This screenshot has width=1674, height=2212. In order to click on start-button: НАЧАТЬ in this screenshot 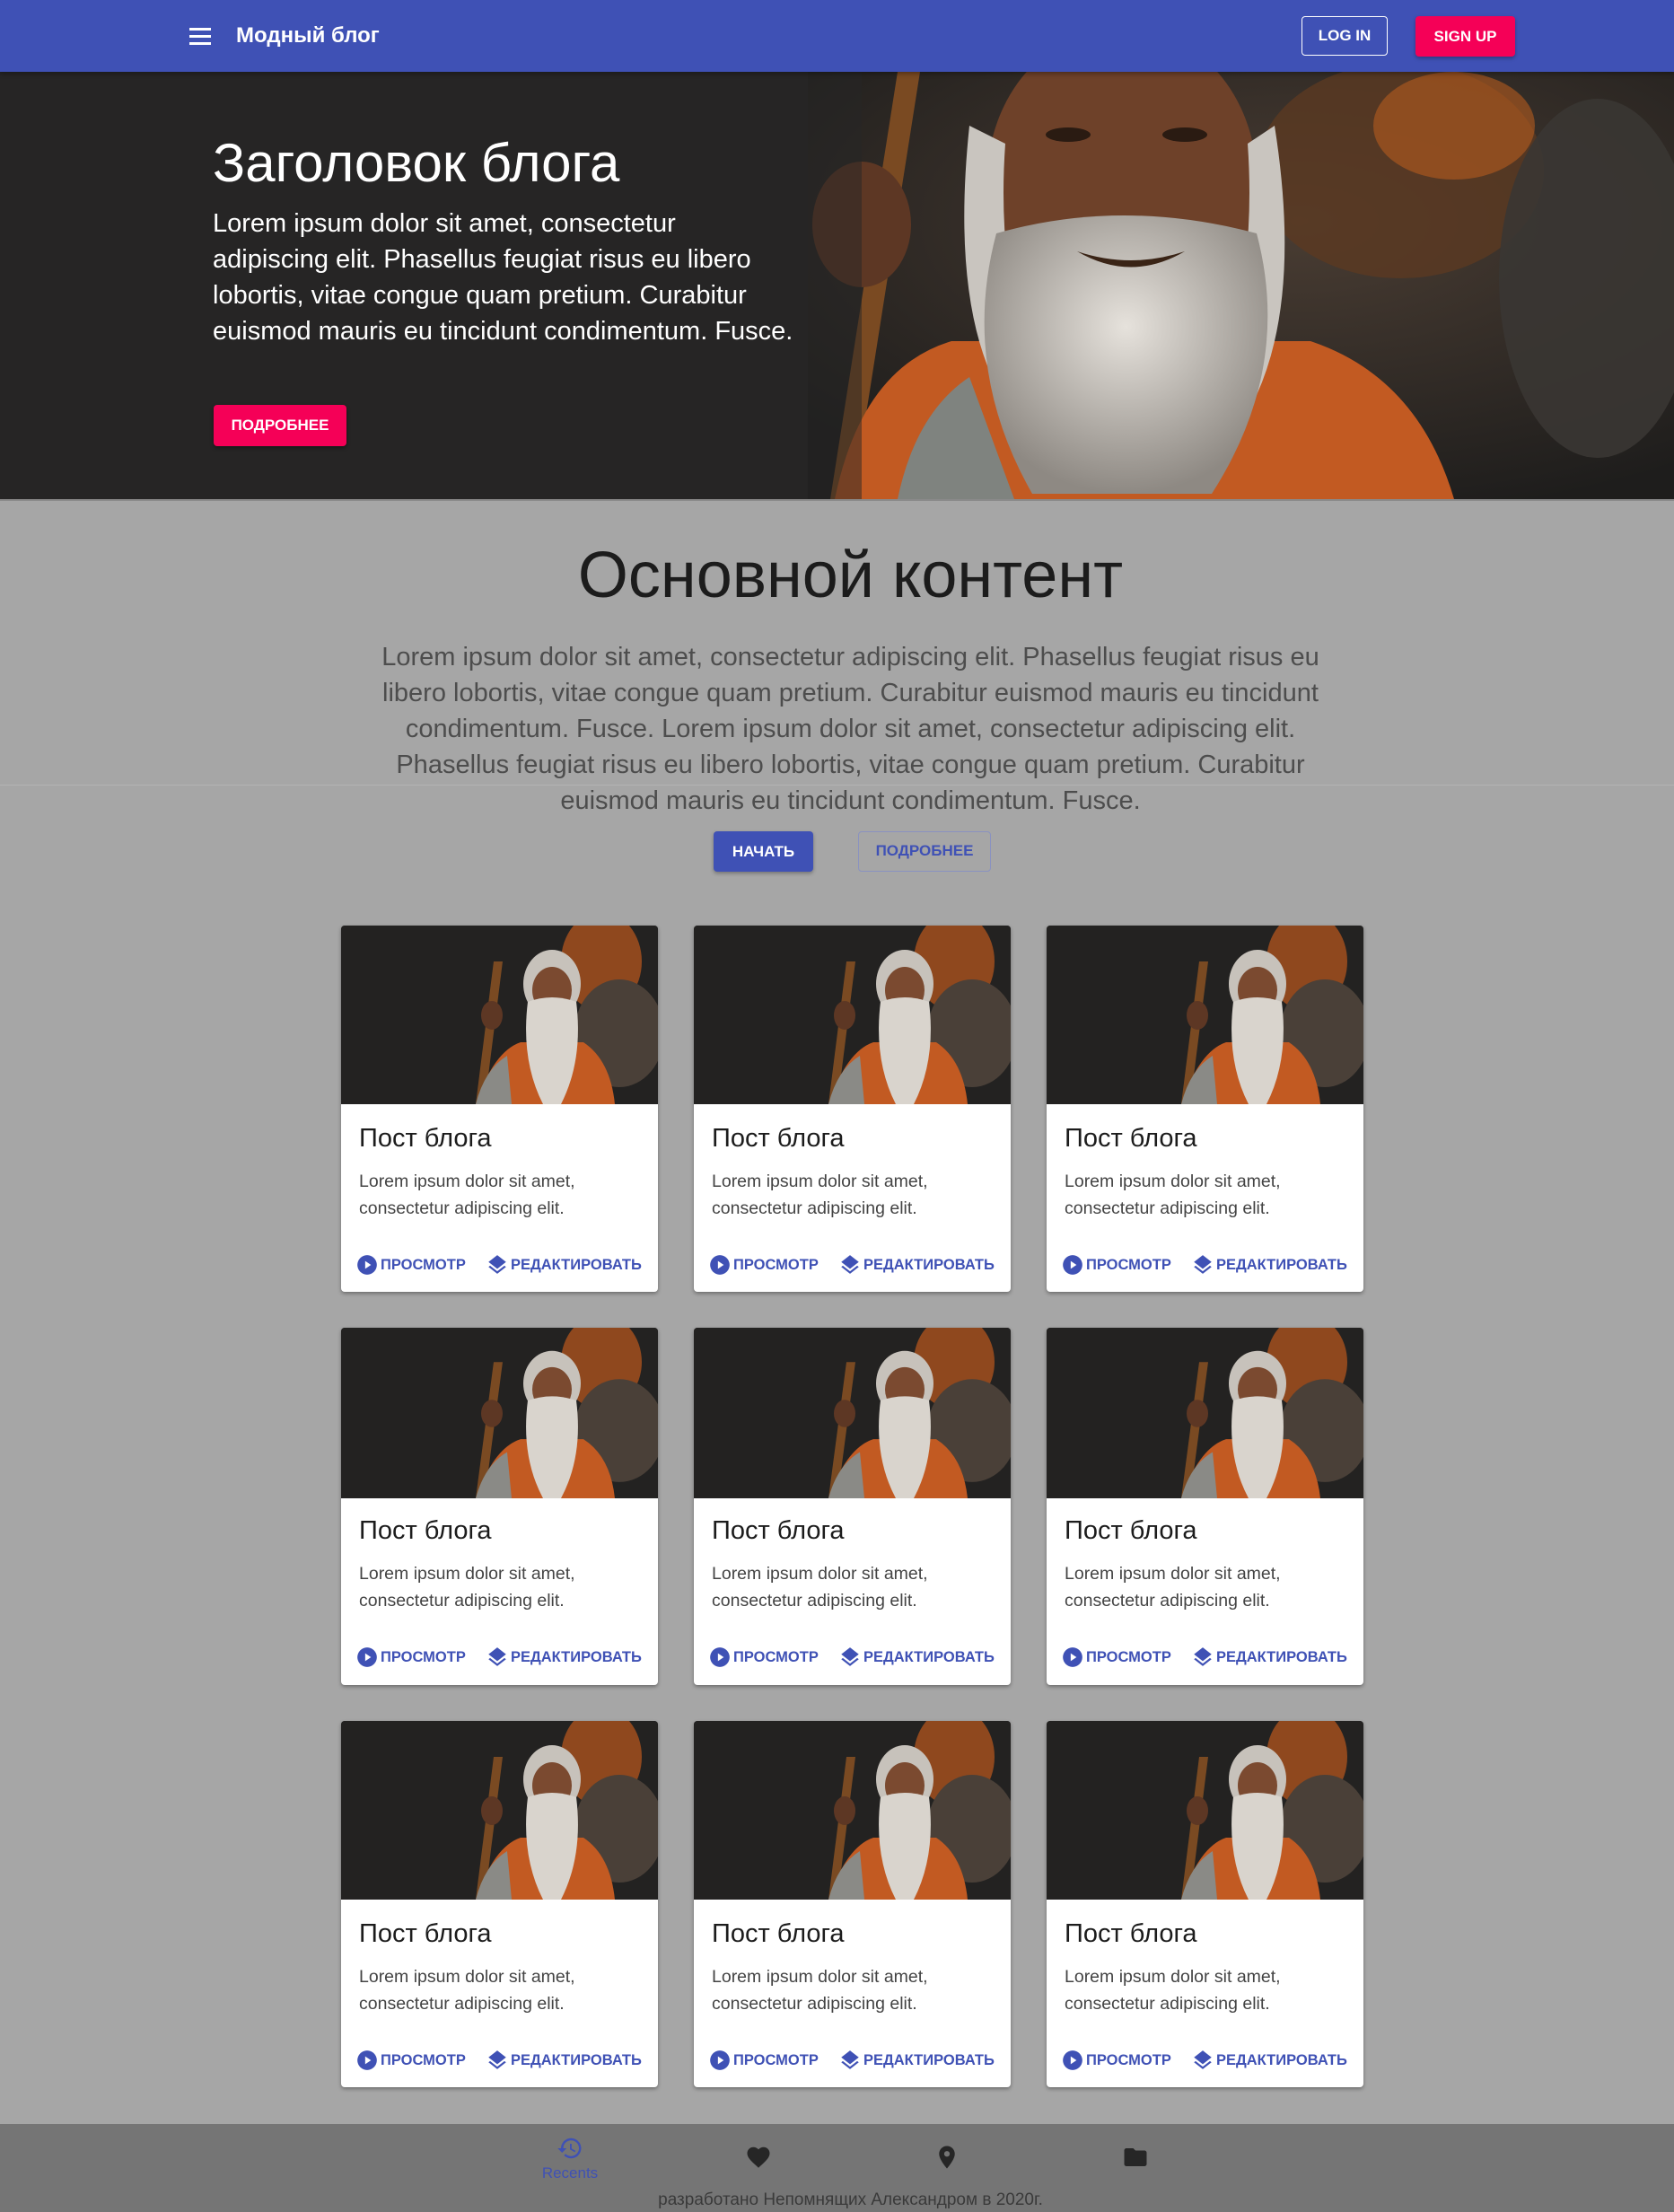, I will do `click(763, 851)`.